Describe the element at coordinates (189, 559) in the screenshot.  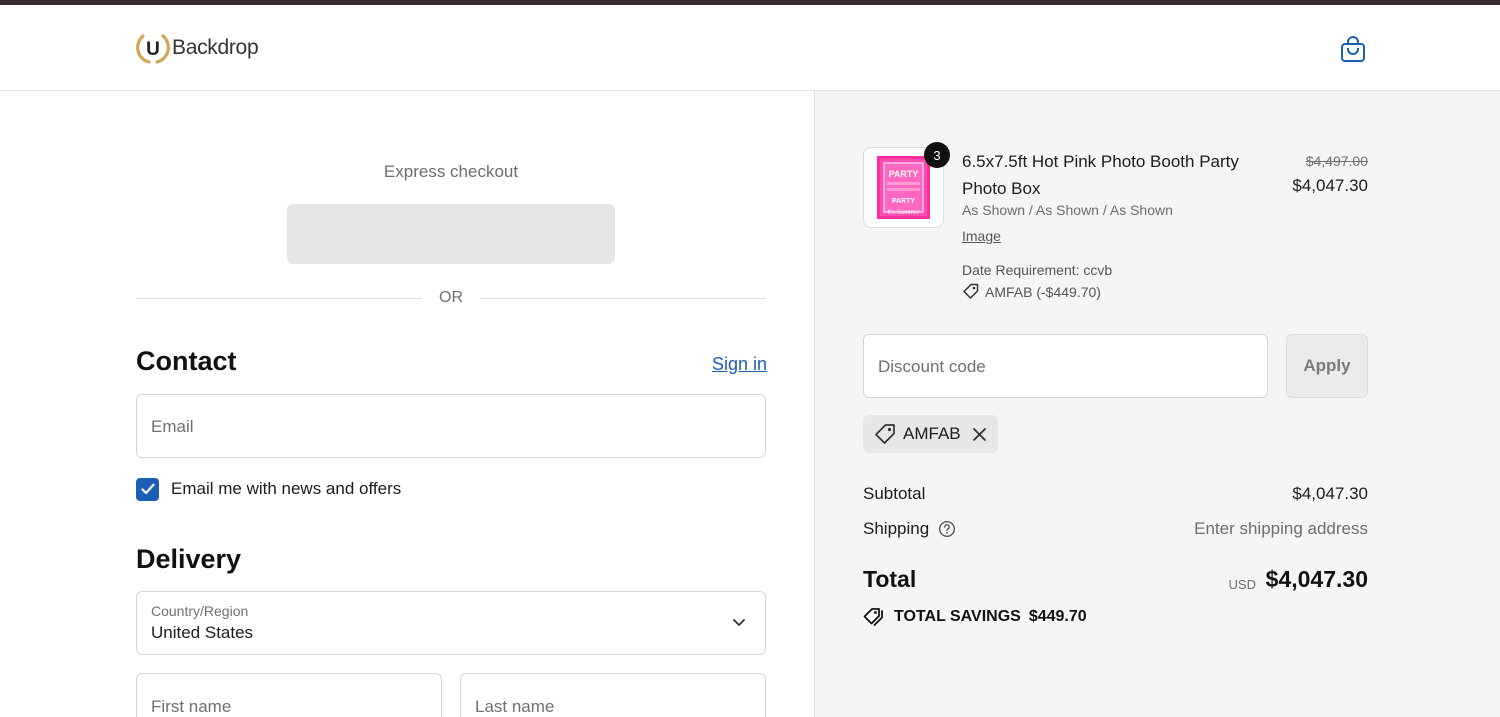
I see `delivery-title: Delivery` at that location.